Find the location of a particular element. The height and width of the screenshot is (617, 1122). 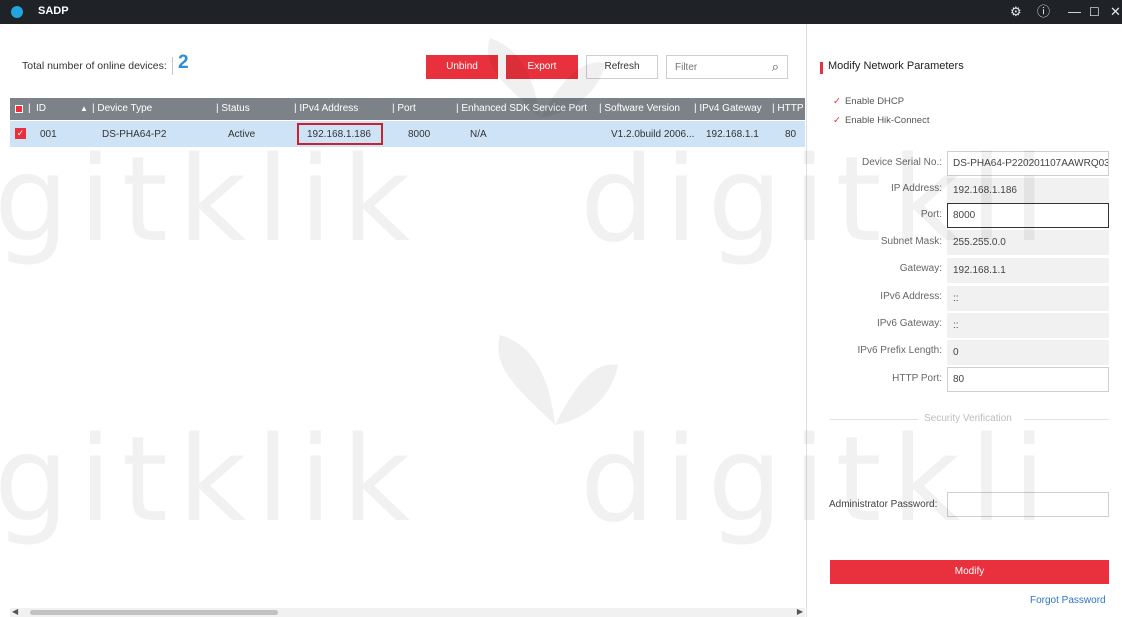

forgot-password-link: Forgot Password is located at coordinates (1068, 600).